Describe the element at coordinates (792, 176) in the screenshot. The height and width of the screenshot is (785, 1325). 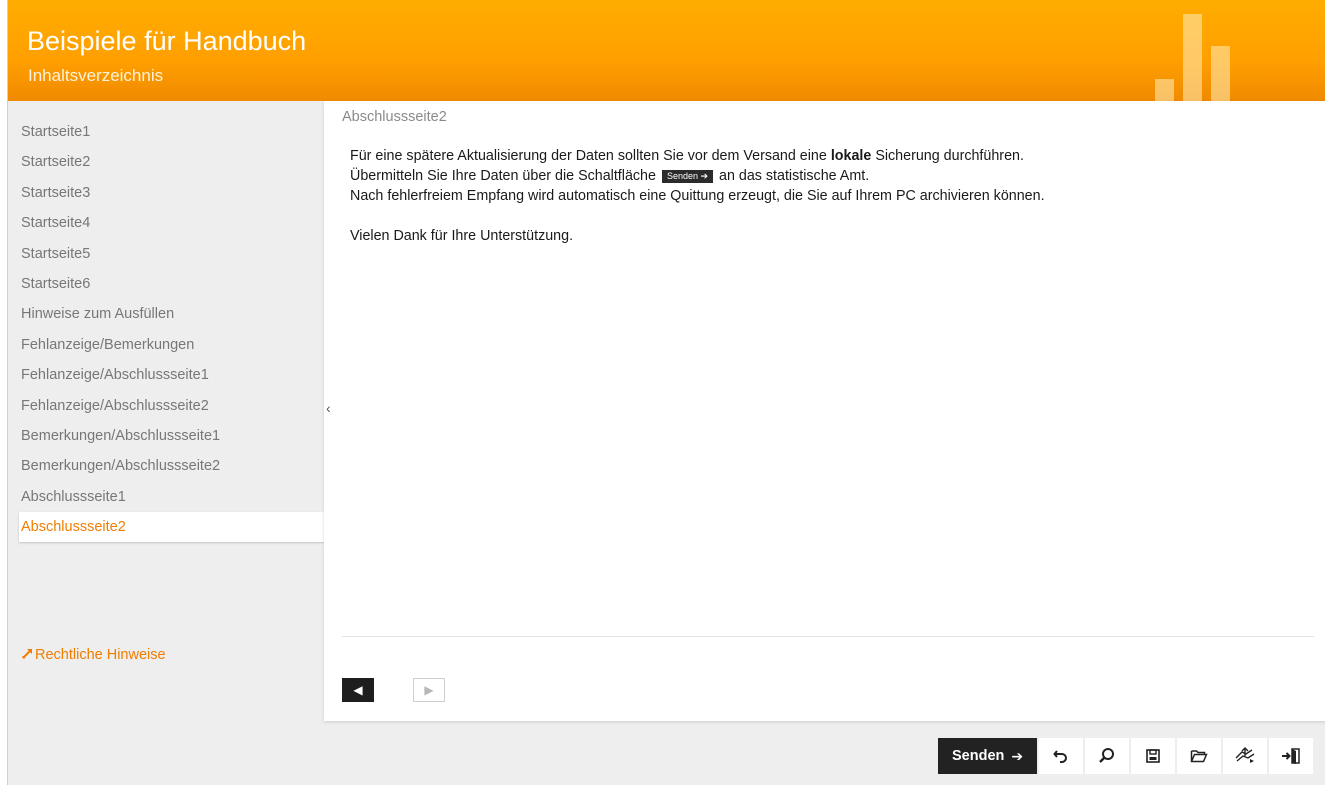
I see `info-text: an das statistische Amt.` at that location.